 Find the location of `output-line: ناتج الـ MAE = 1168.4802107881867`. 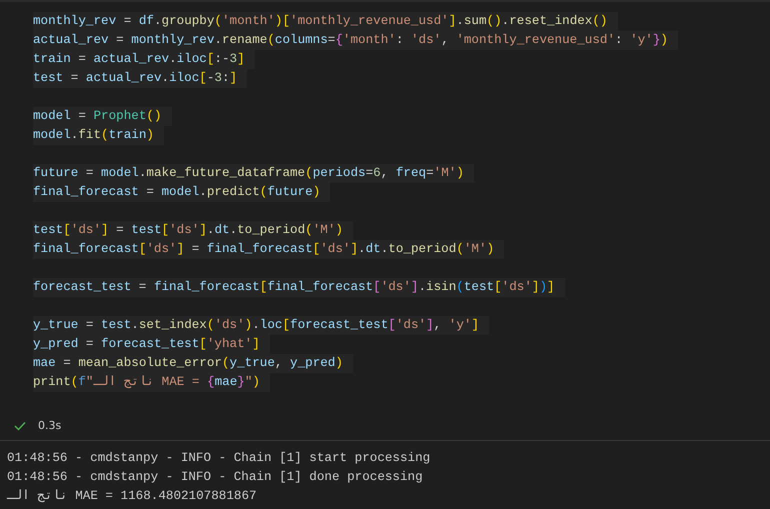

output-line: ناتج الـ MAE = 1168.4802107881867 is located at coordinates (132, 496).